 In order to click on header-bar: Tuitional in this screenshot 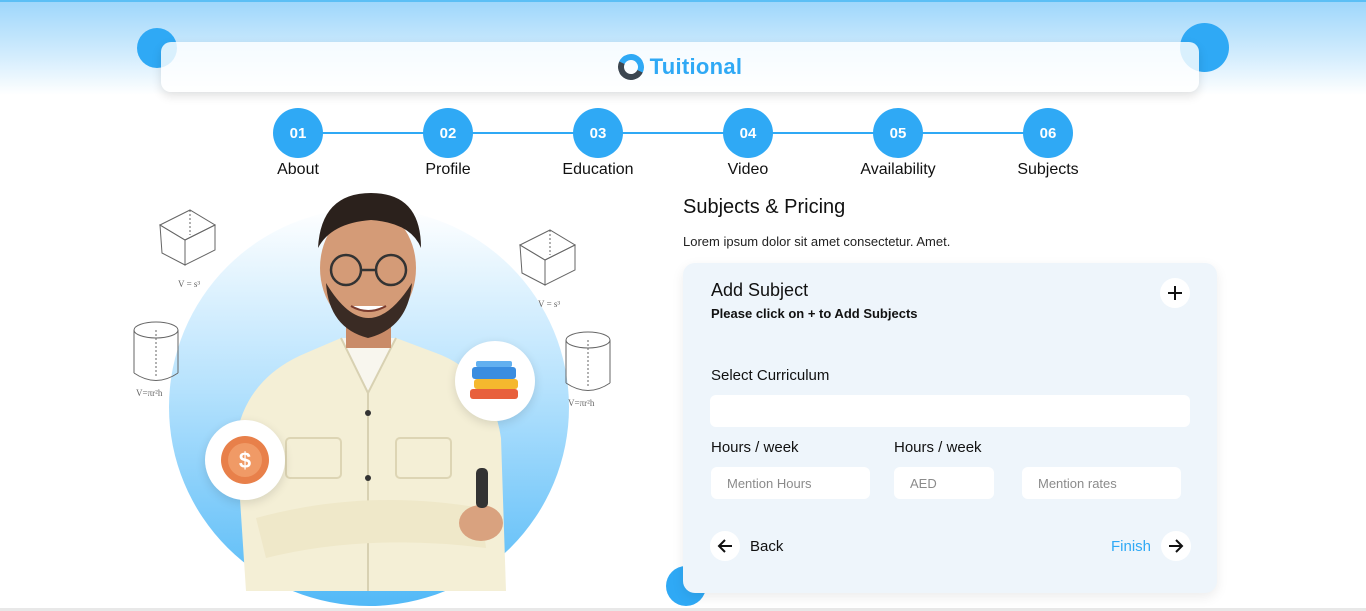, I will do `click(680, 67)`.